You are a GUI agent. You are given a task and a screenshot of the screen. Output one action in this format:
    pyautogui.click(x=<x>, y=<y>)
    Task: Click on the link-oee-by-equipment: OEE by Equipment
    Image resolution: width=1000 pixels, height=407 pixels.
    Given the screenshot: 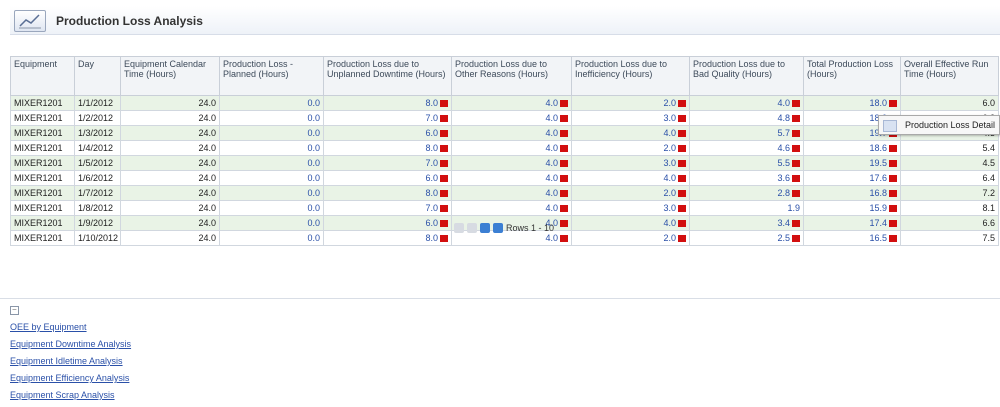 What is the action you would take?
    pyautogui.click(x=70, y=327)
    